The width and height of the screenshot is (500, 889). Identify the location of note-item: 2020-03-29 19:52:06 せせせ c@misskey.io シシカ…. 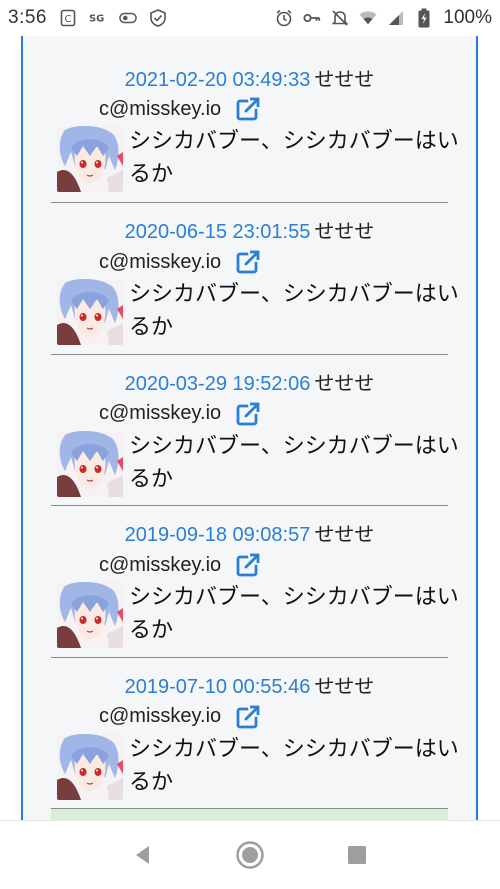
(255, 430).